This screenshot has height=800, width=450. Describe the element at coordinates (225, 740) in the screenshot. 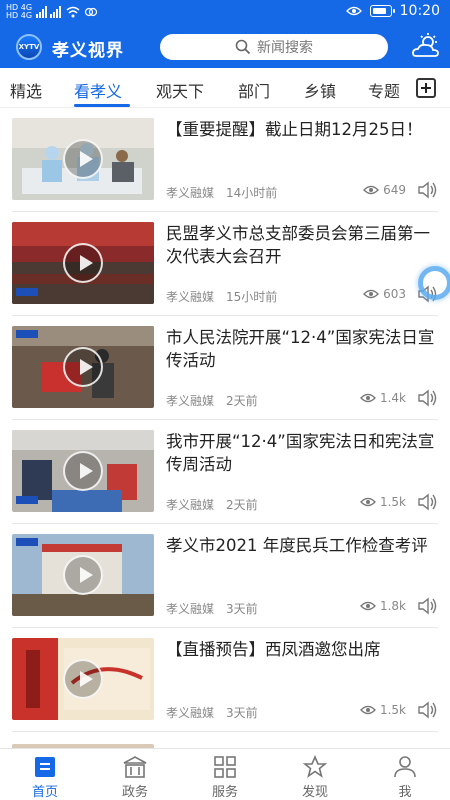

I see `news-item-partial` at that location.